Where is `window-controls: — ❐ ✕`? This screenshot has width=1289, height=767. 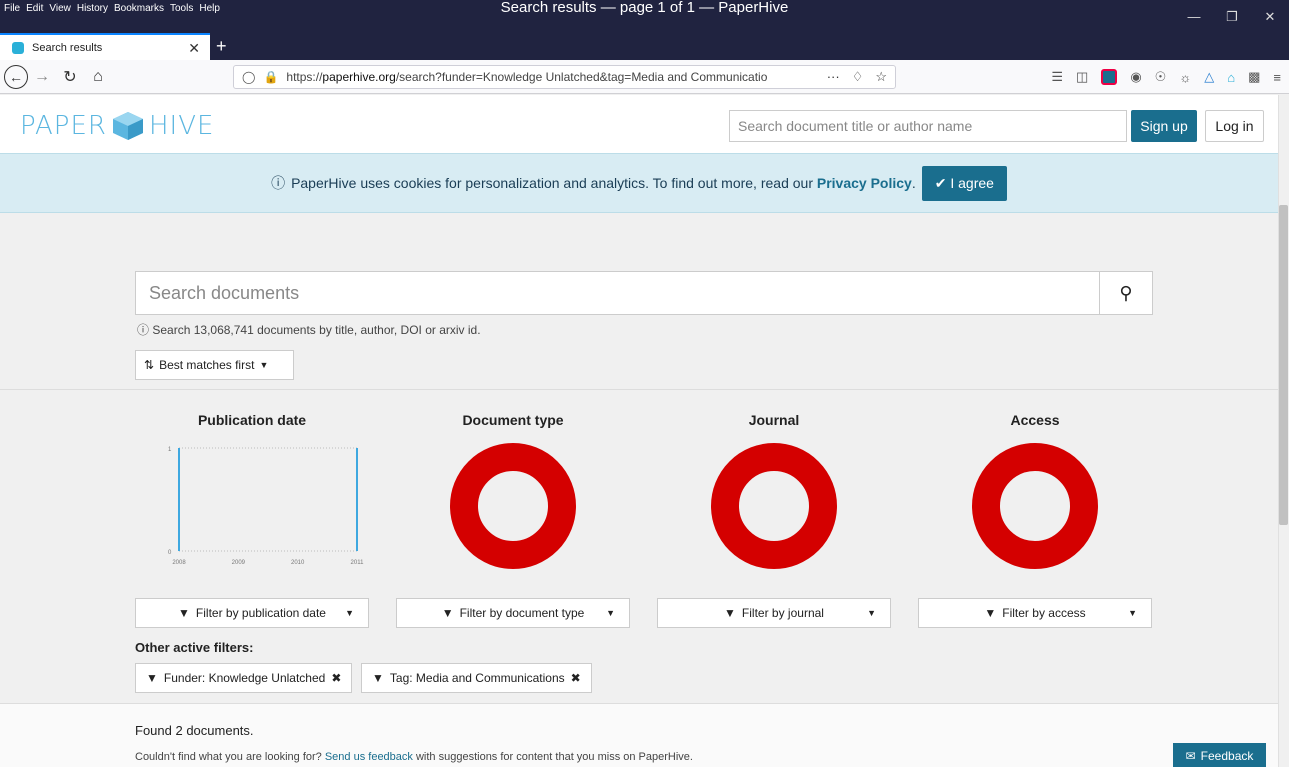 window-controls: — ❐ ✕ is located at coordinates (1232, 16).